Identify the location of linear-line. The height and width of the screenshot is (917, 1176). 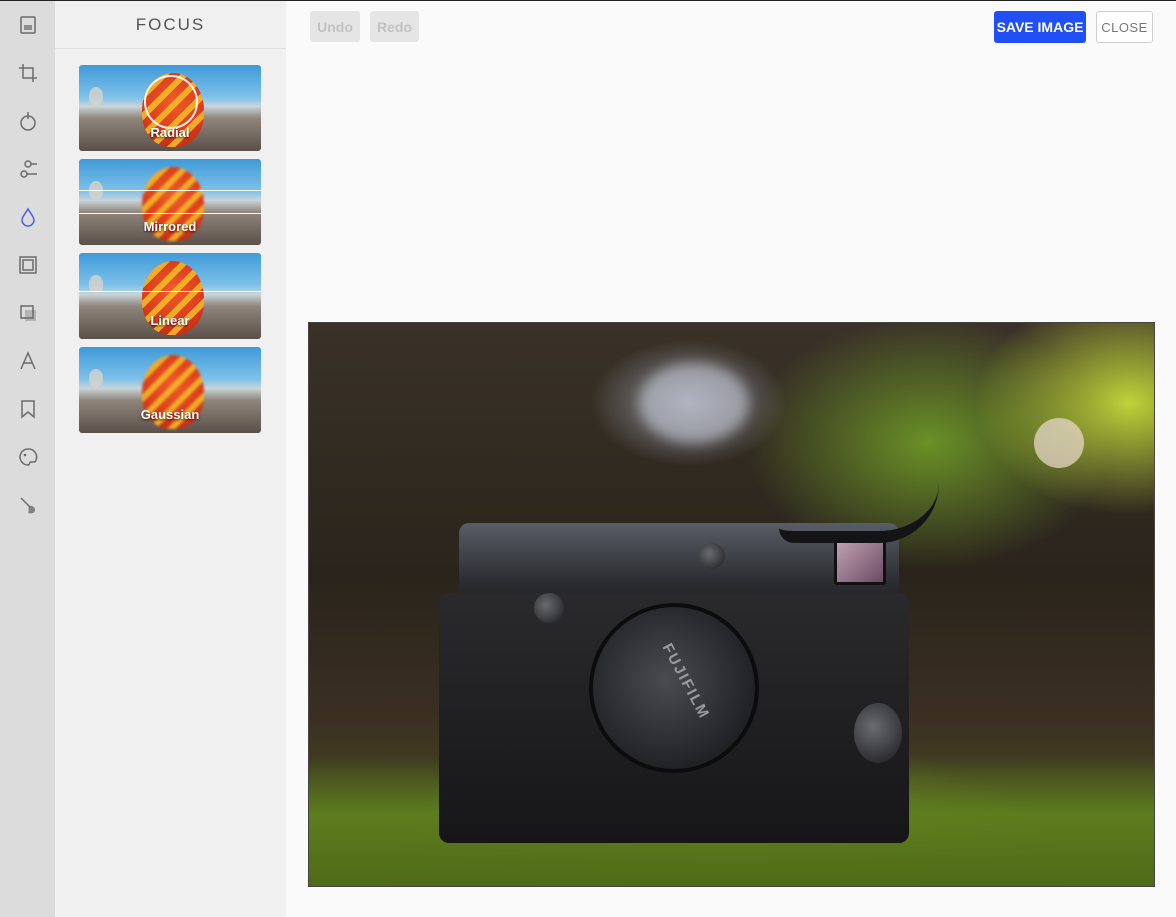
(170, 291).